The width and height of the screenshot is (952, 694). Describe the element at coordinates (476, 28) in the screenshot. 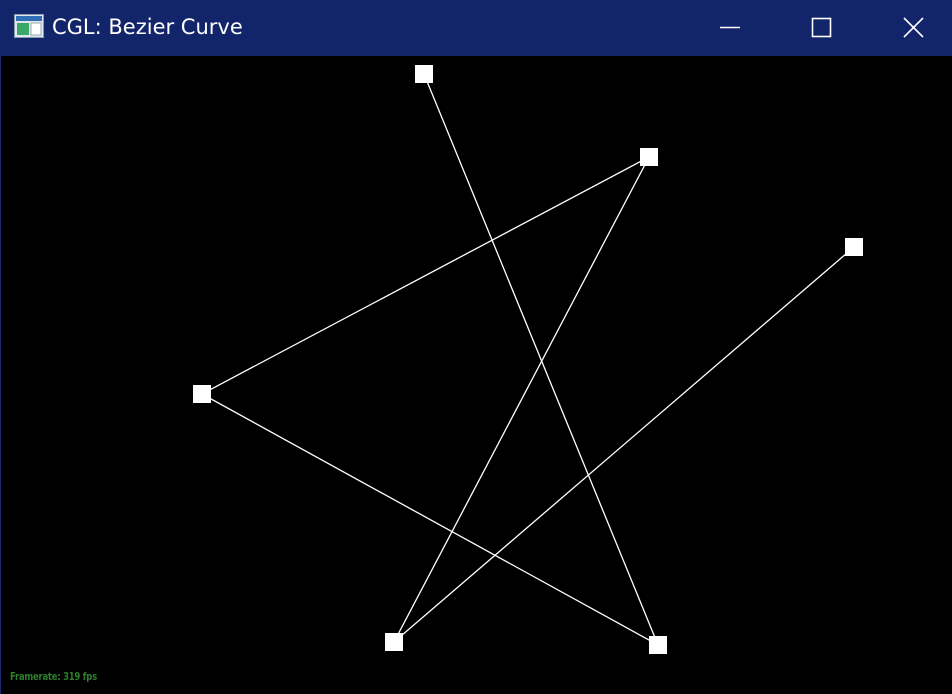

I see `title-bar: CGL: Bezier Curve` at that location.